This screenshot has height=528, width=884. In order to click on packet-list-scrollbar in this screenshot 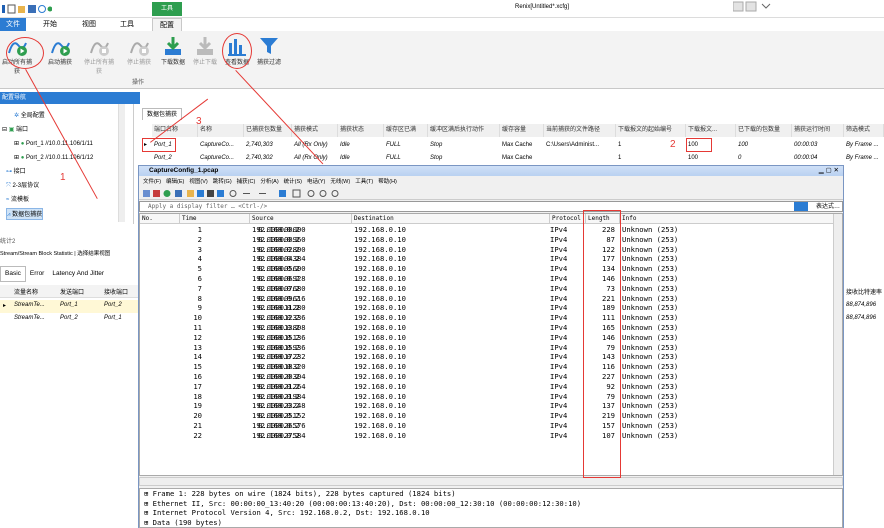, I will do `click(837, 344)`.